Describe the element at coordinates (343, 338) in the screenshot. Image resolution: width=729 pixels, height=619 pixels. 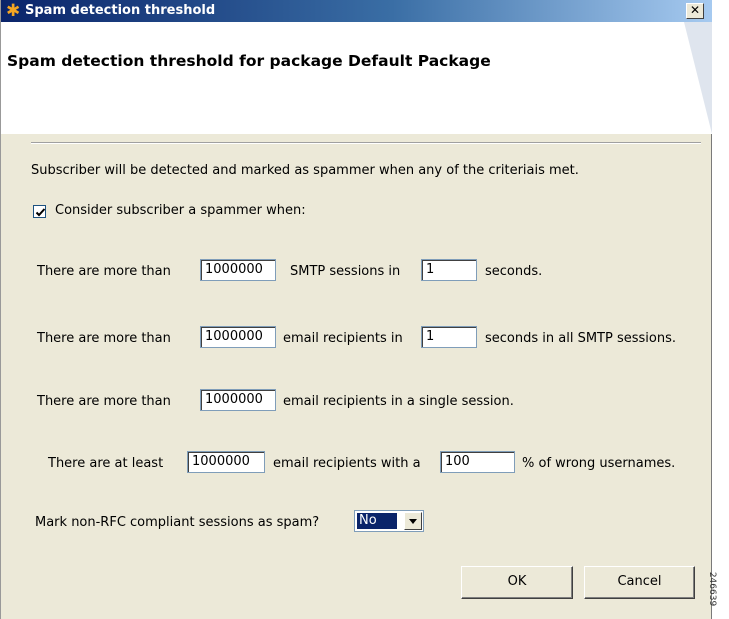
I see `row2-middle: email recipients in` at that location.